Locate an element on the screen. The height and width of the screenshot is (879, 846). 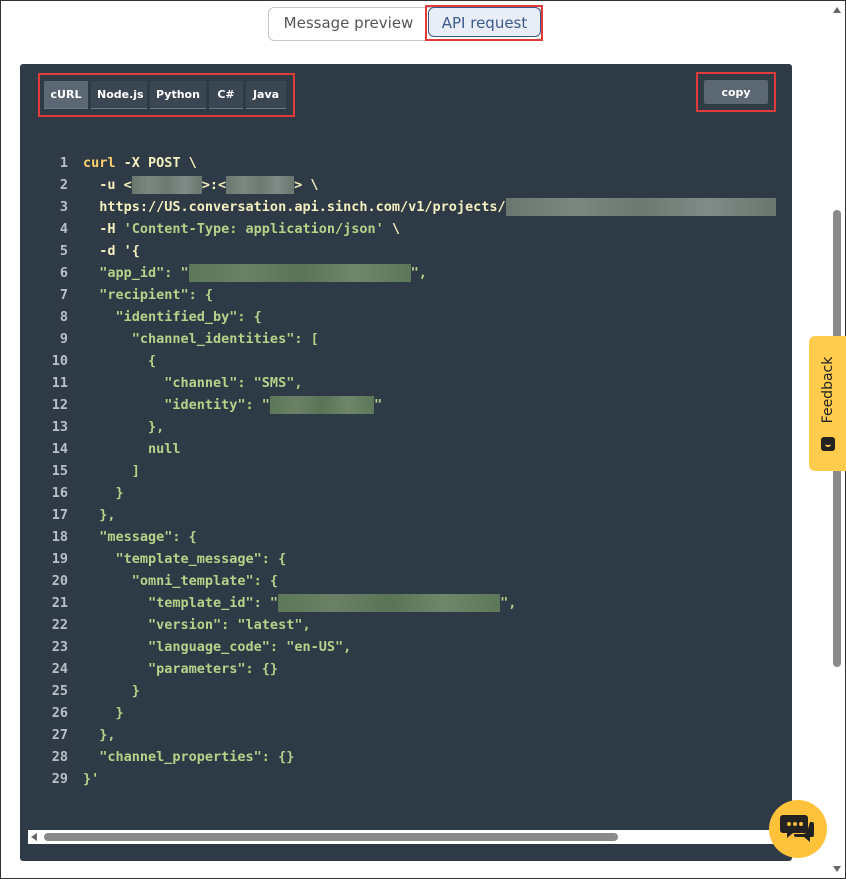
view-toggle: Message preview API request is located at coordinates (405, 24).